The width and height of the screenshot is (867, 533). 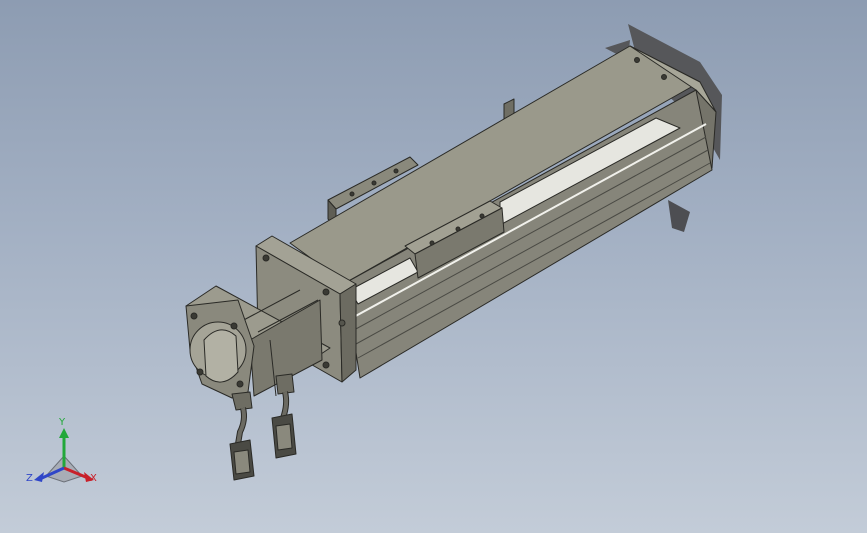 I want to click on flange-screw-side, so click(x=342, y=323).